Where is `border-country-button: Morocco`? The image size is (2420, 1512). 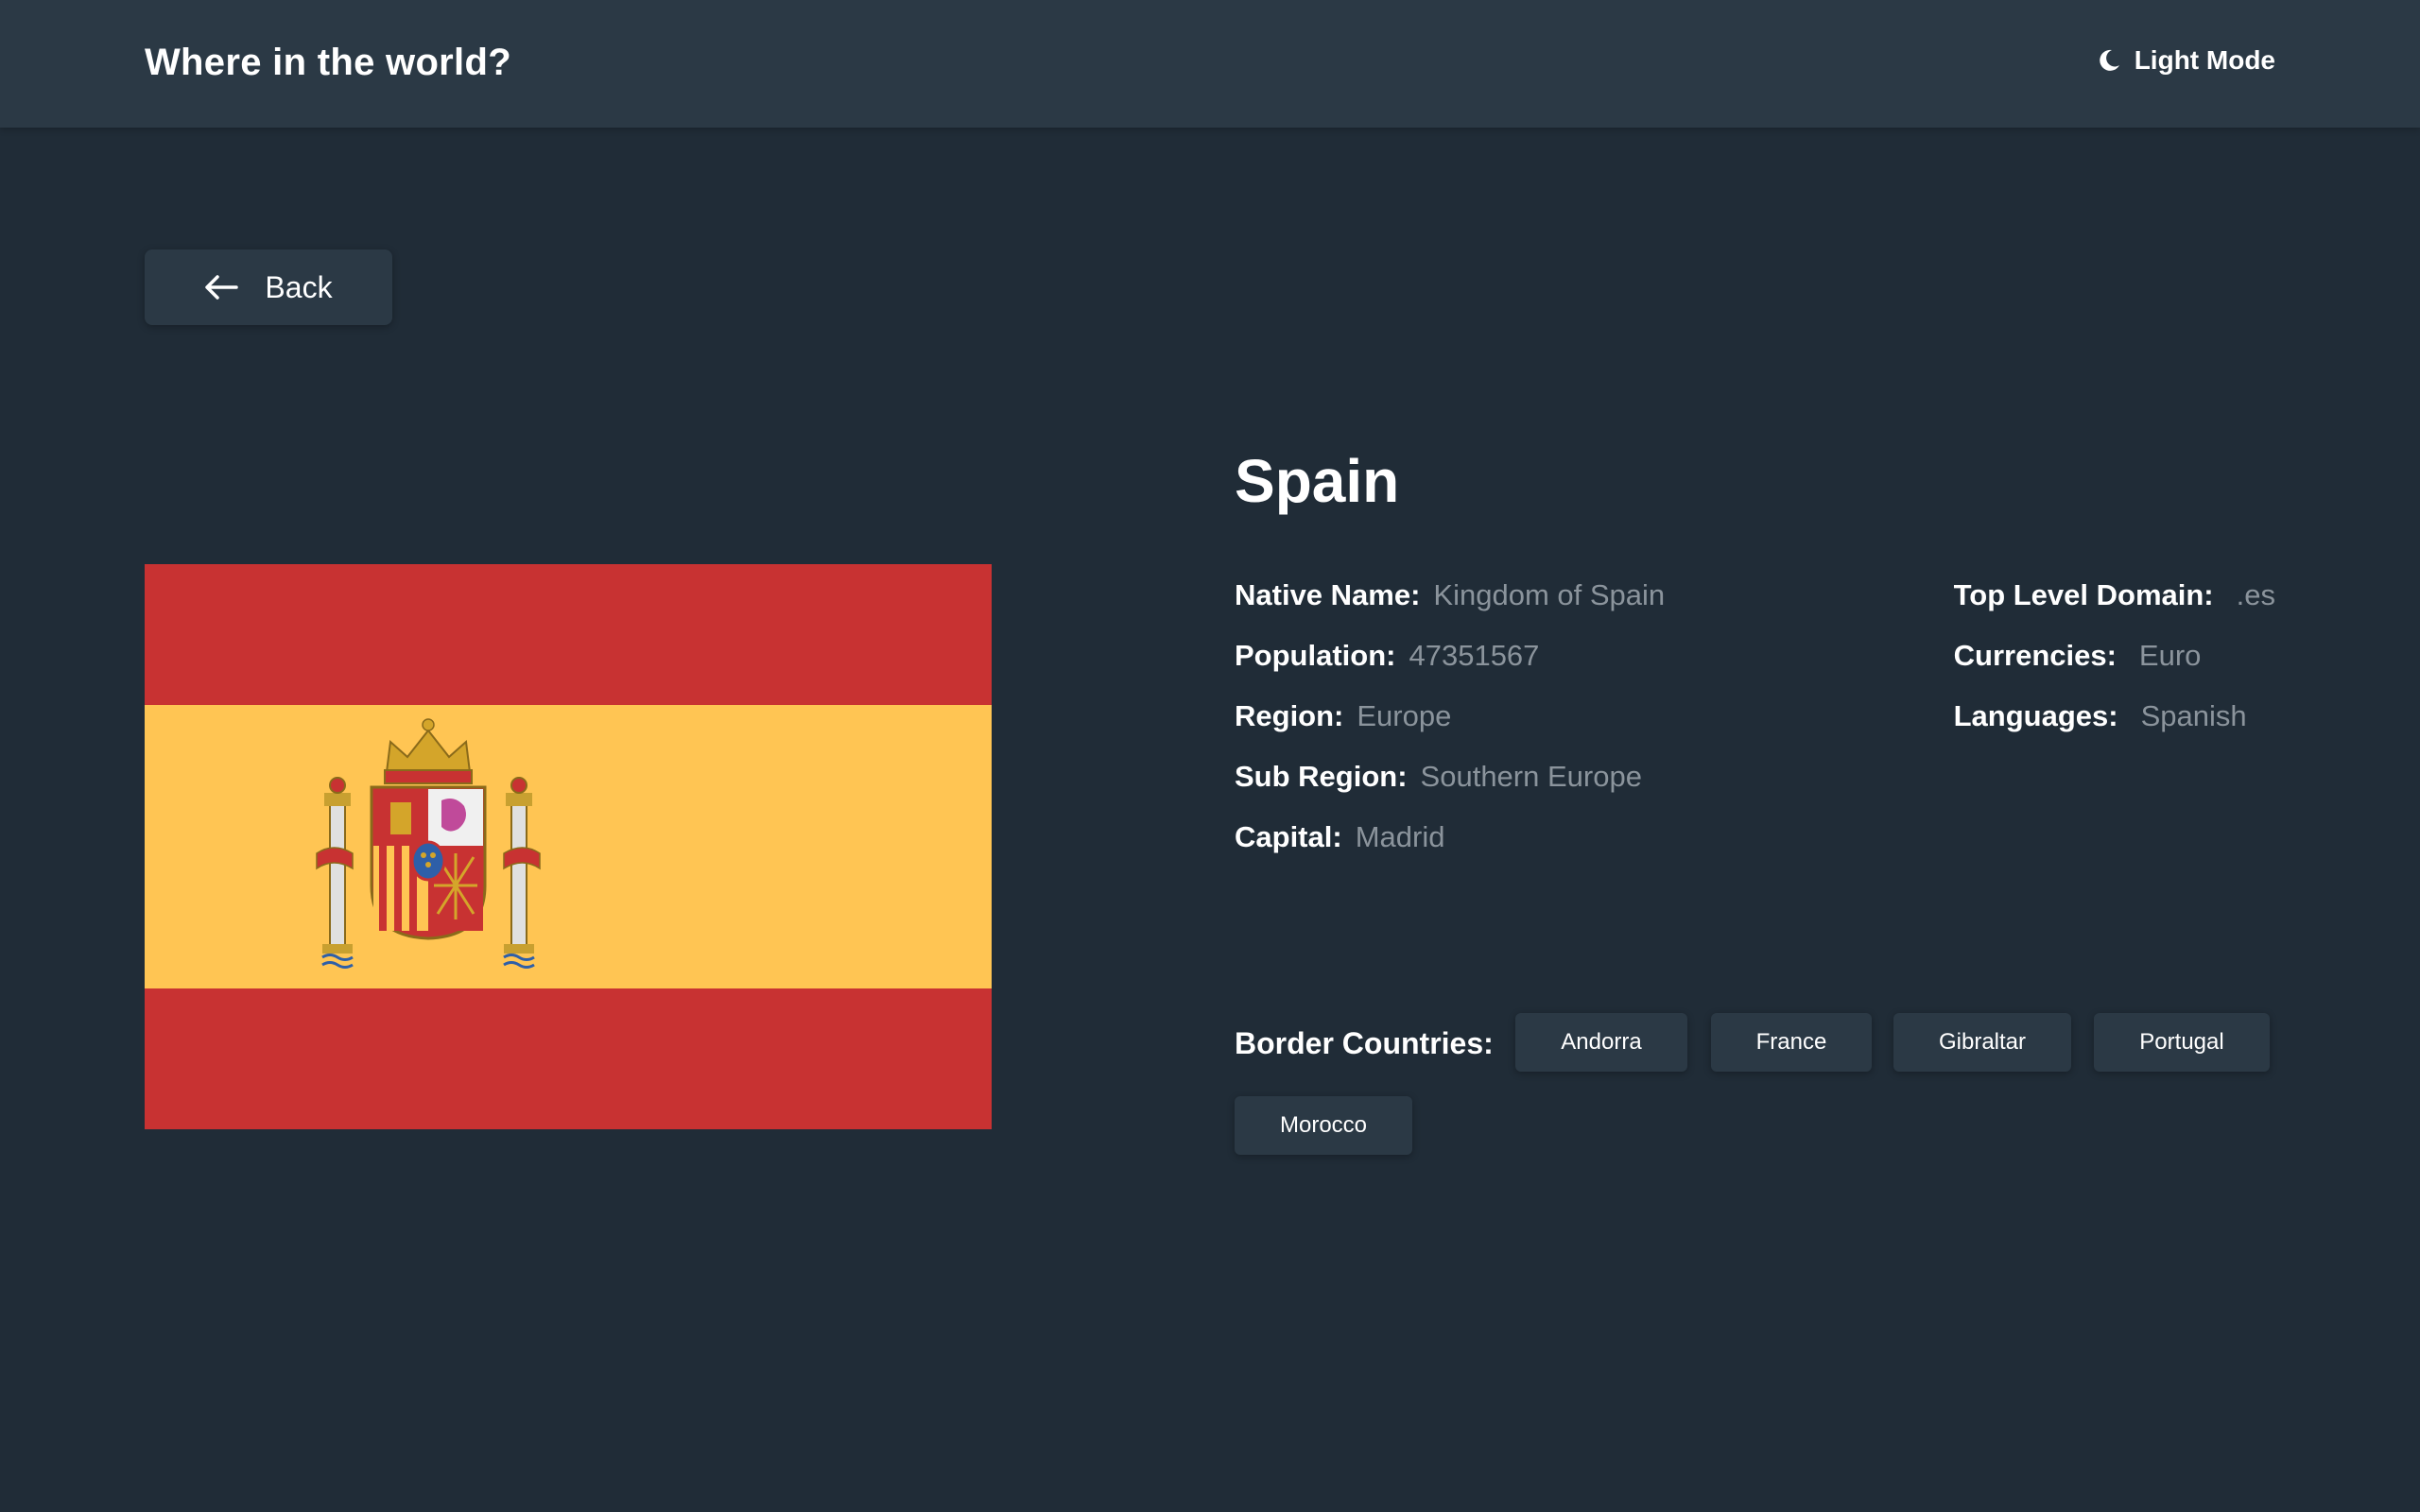
border-country-button: Morocco is located at coordinates (1324, 1125).